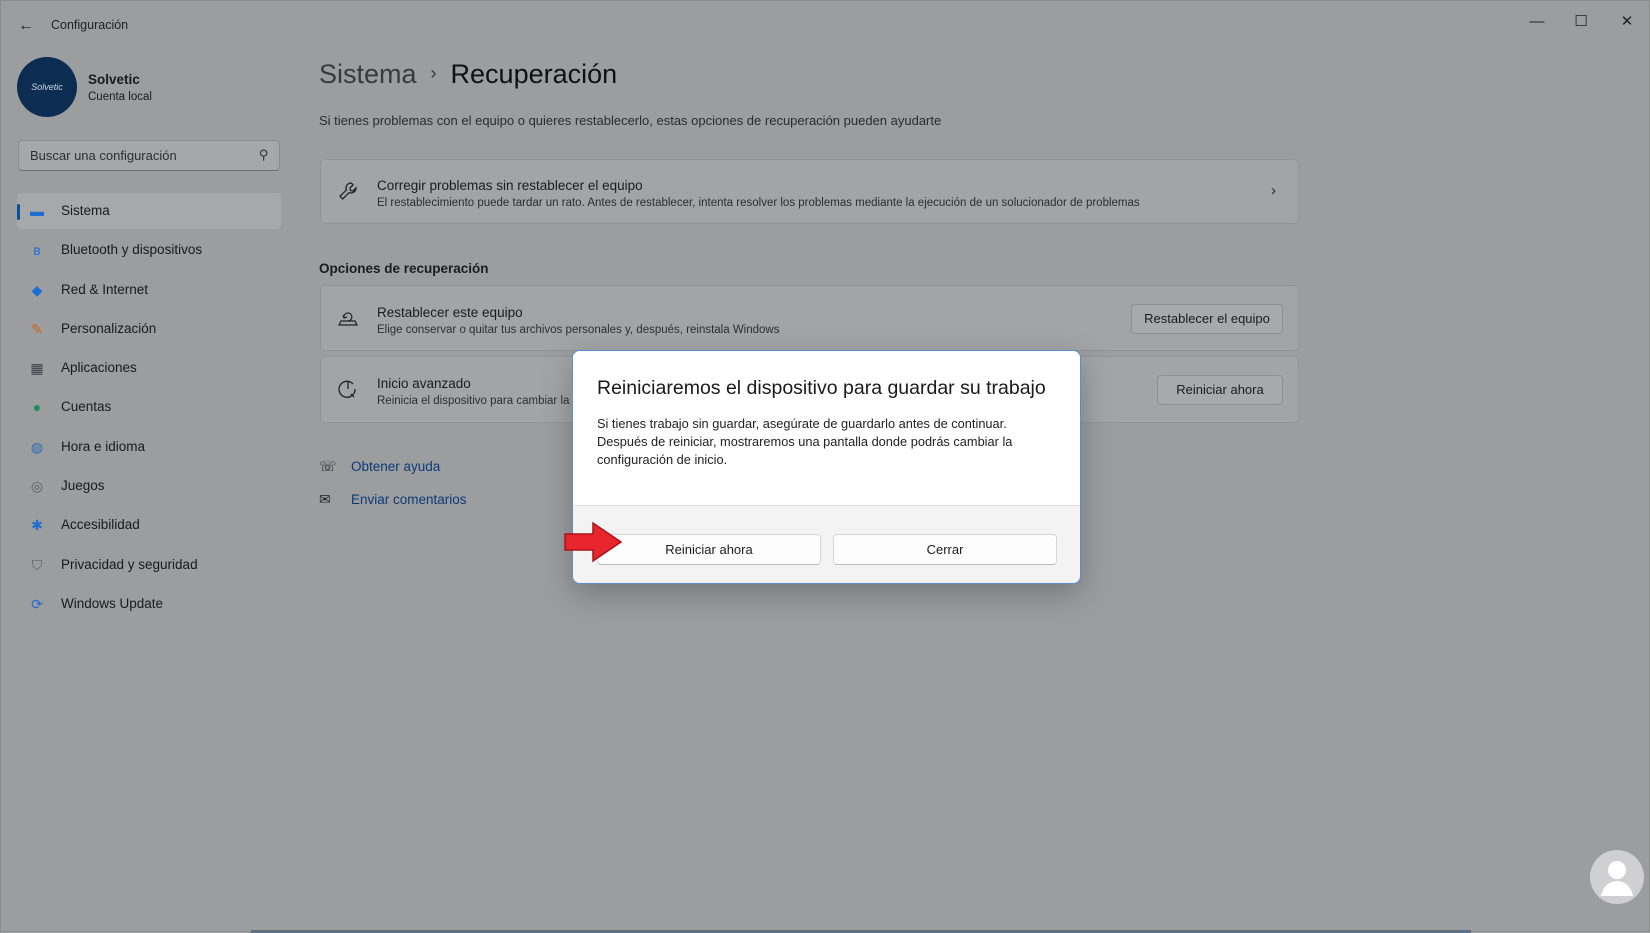  What do you see at coordinates (348, 321) in the screenshot?
I see `reset-pc-icon` at bounding box center [348, 321].